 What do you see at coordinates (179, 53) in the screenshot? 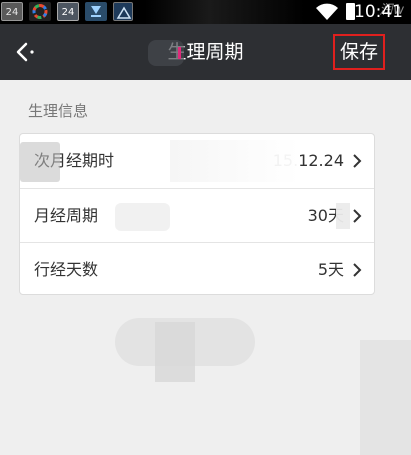
I see `title-mark` at bounding box center [179, 53].